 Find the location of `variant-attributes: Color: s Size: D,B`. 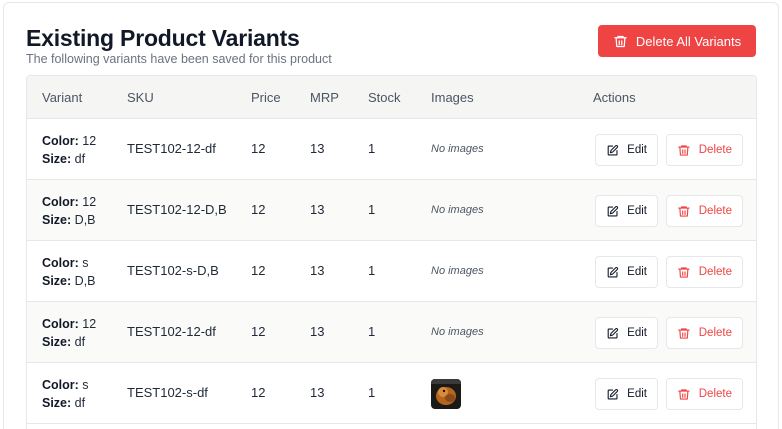

variant-attributes: Color: s Size: D,B is located at coordinates (69, 272).